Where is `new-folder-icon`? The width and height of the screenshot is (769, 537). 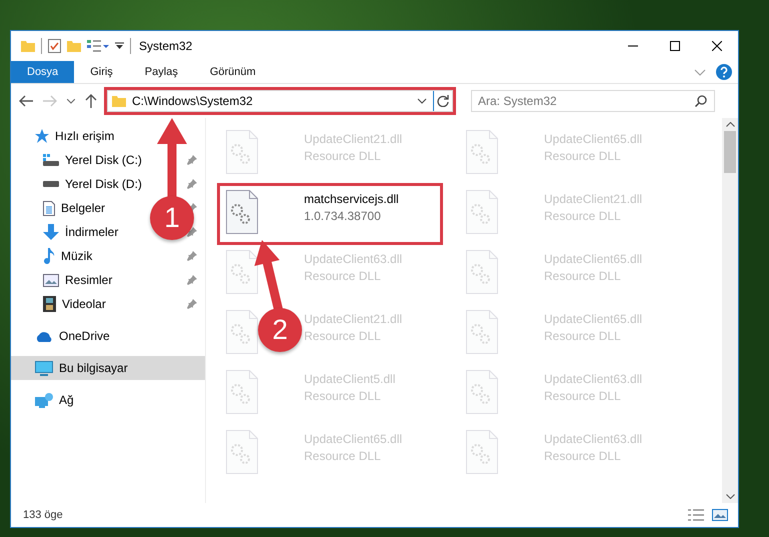 new-folder-icon is located at coordinates (74, 46).